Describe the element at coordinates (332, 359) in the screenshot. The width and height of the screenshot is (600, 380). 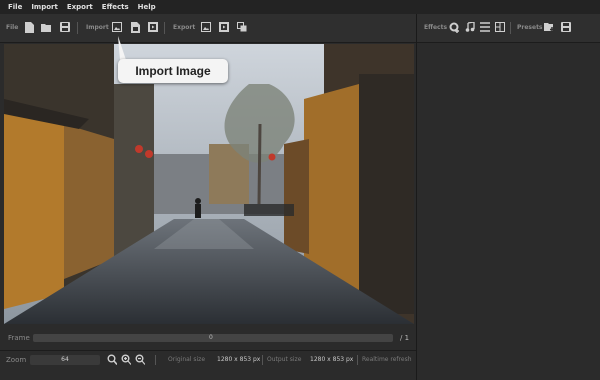
I see `output-size-value: 1280 x 853 px` at that location.